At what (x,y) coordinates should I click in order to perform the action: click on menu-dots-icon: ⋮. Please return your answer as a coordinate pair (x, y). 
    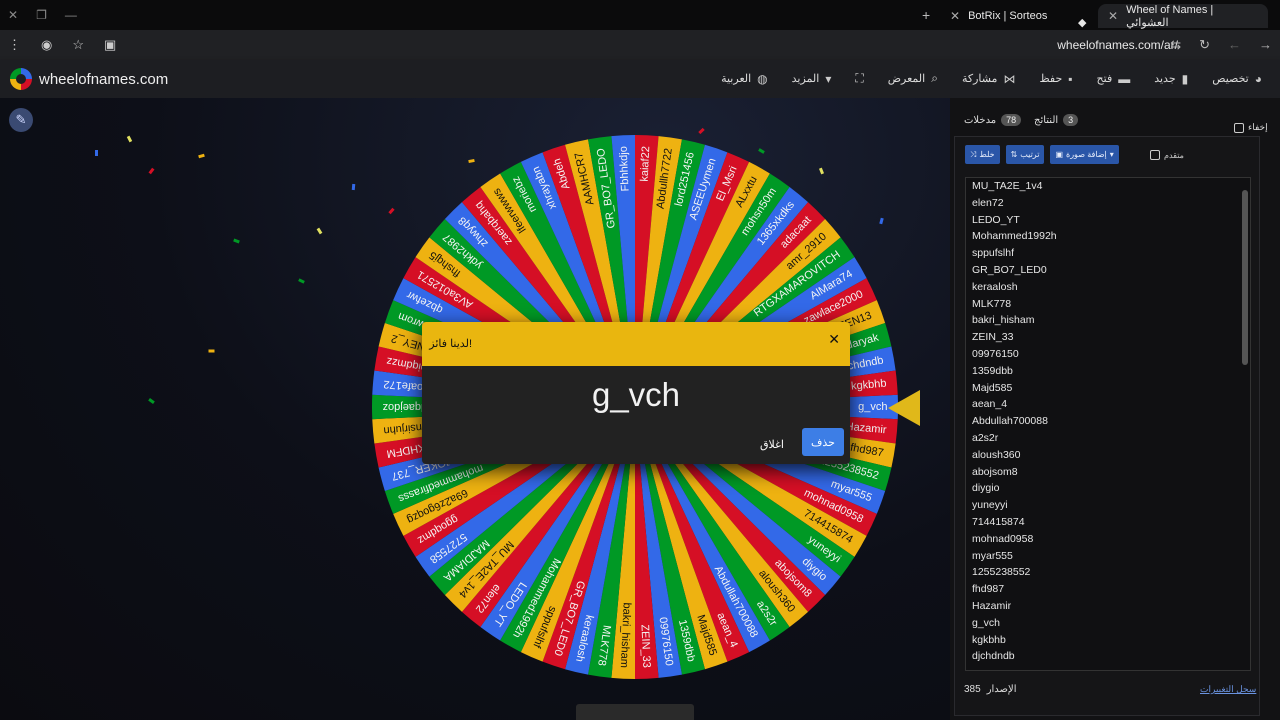
    Looking at the image, I should click on (14, 45).